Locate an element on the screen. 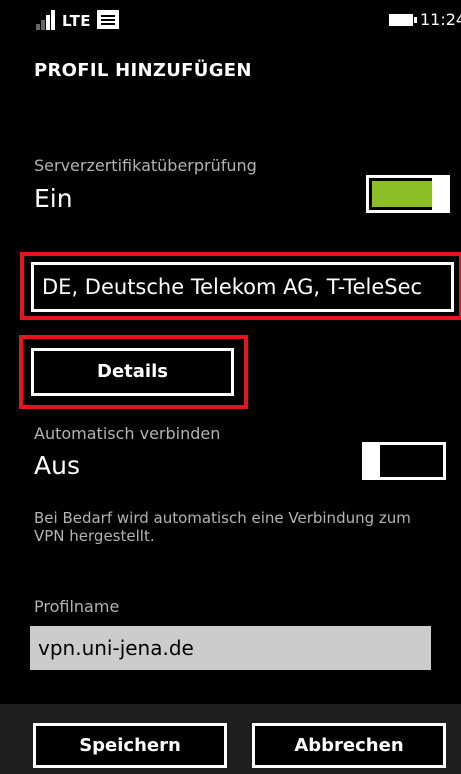 The image size is (461, 774). app-bar: Speichern Abbrechen is located at coordinates (230, 739).